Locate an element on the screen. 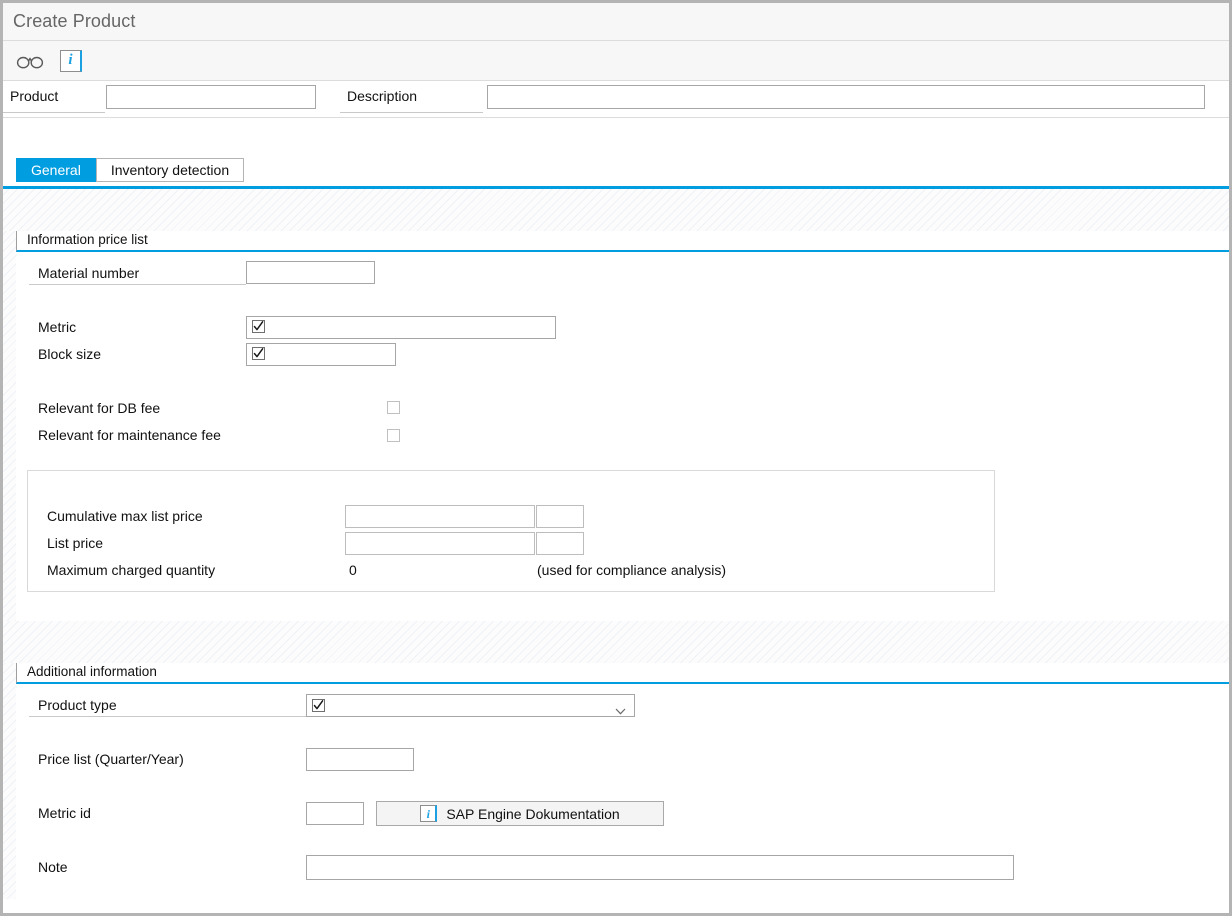  material-number-label: Material number is located at coordinates (89, 273).